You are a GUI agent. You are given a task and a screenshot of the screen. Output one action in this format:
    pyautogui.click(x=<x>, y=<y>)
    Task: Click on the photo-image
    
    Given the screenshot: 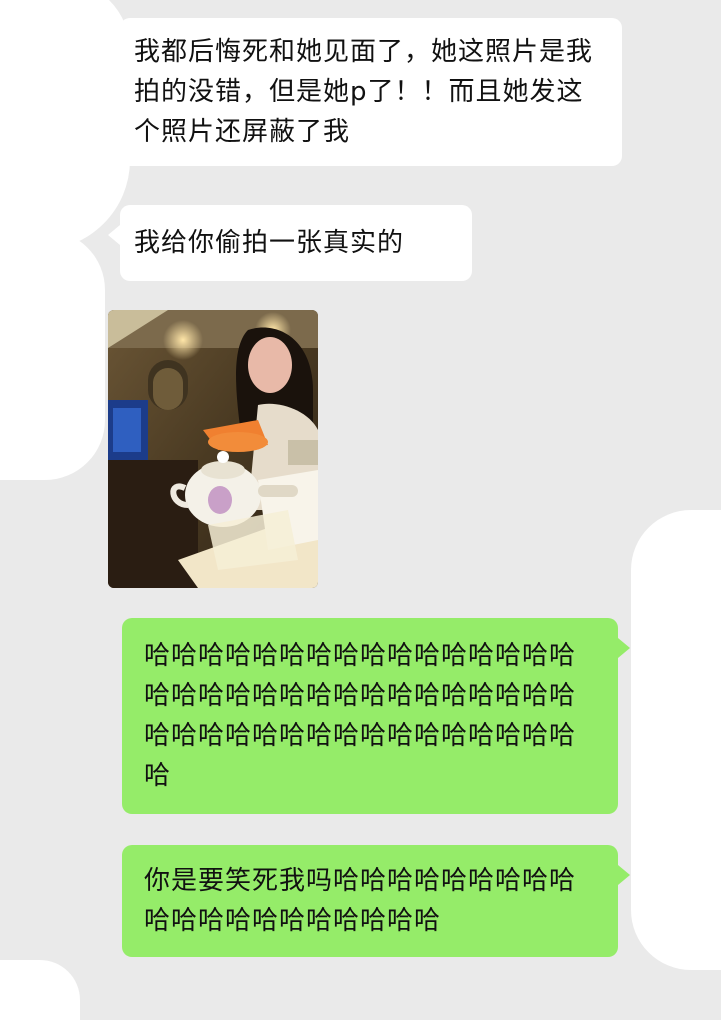 What is the action you would take?
    pyautogui.click(x=213, y=449)
    